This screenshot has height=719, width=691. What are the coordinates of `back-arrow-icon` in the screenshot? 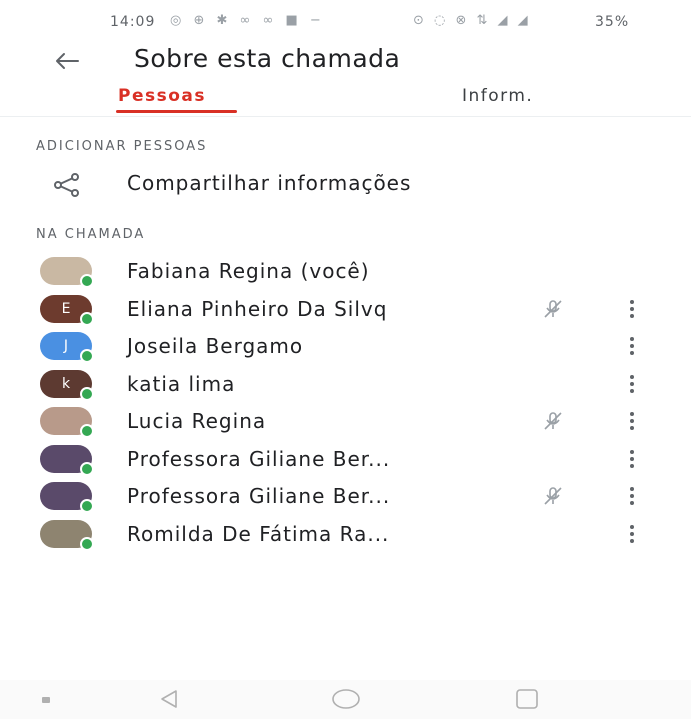 It's located at (67, 61).